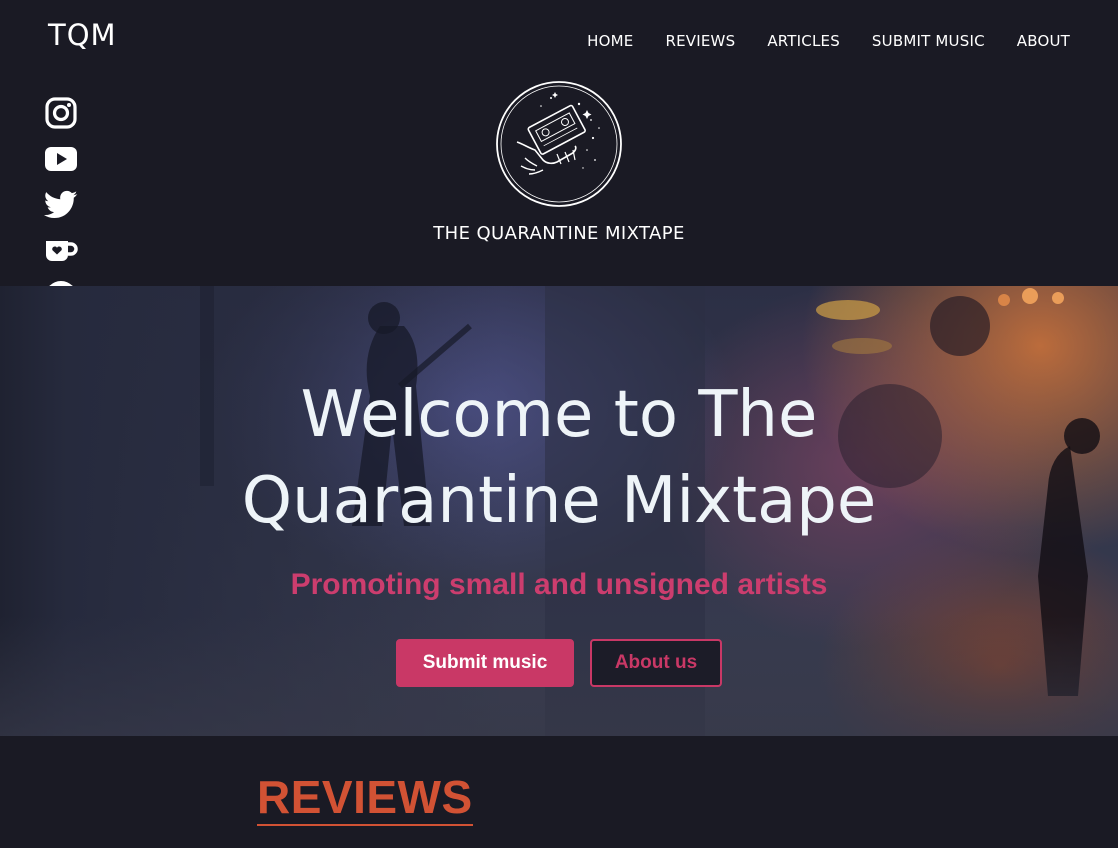  What do you see at coordinates (700, 41) in the screenshot?
I see `nav-reviews: REVIEWS` at bounding box center [700, 41].